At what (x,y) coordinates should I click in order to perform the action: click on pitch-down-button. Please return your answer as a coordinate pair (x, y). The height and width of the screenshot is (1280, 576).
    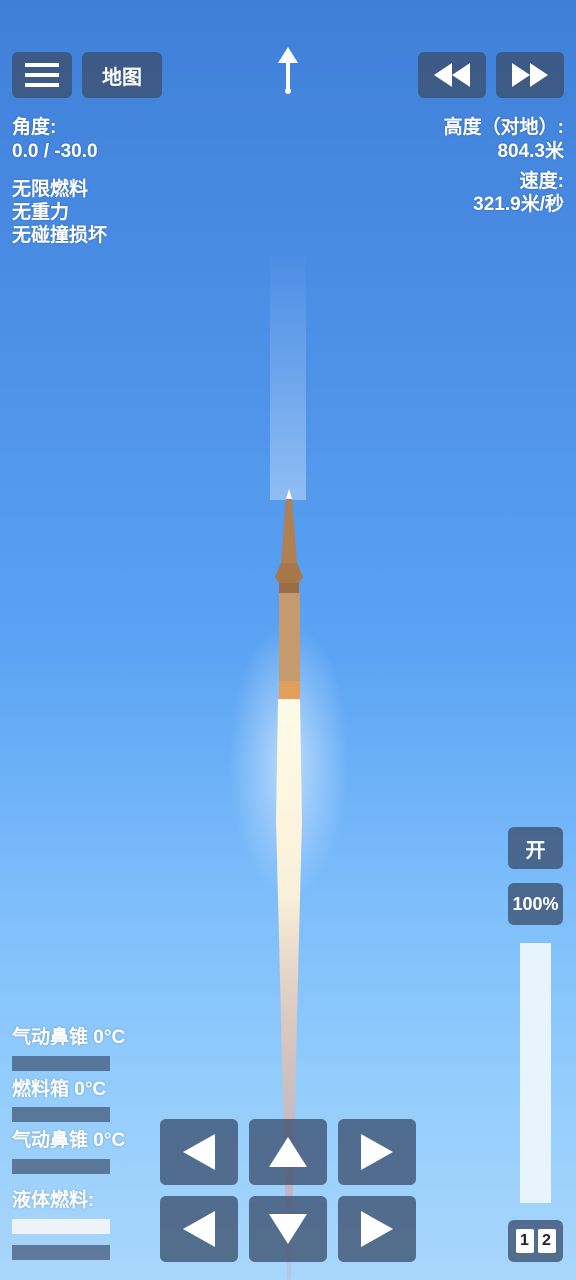
    Looking at the image, I should click on (288, 1229).